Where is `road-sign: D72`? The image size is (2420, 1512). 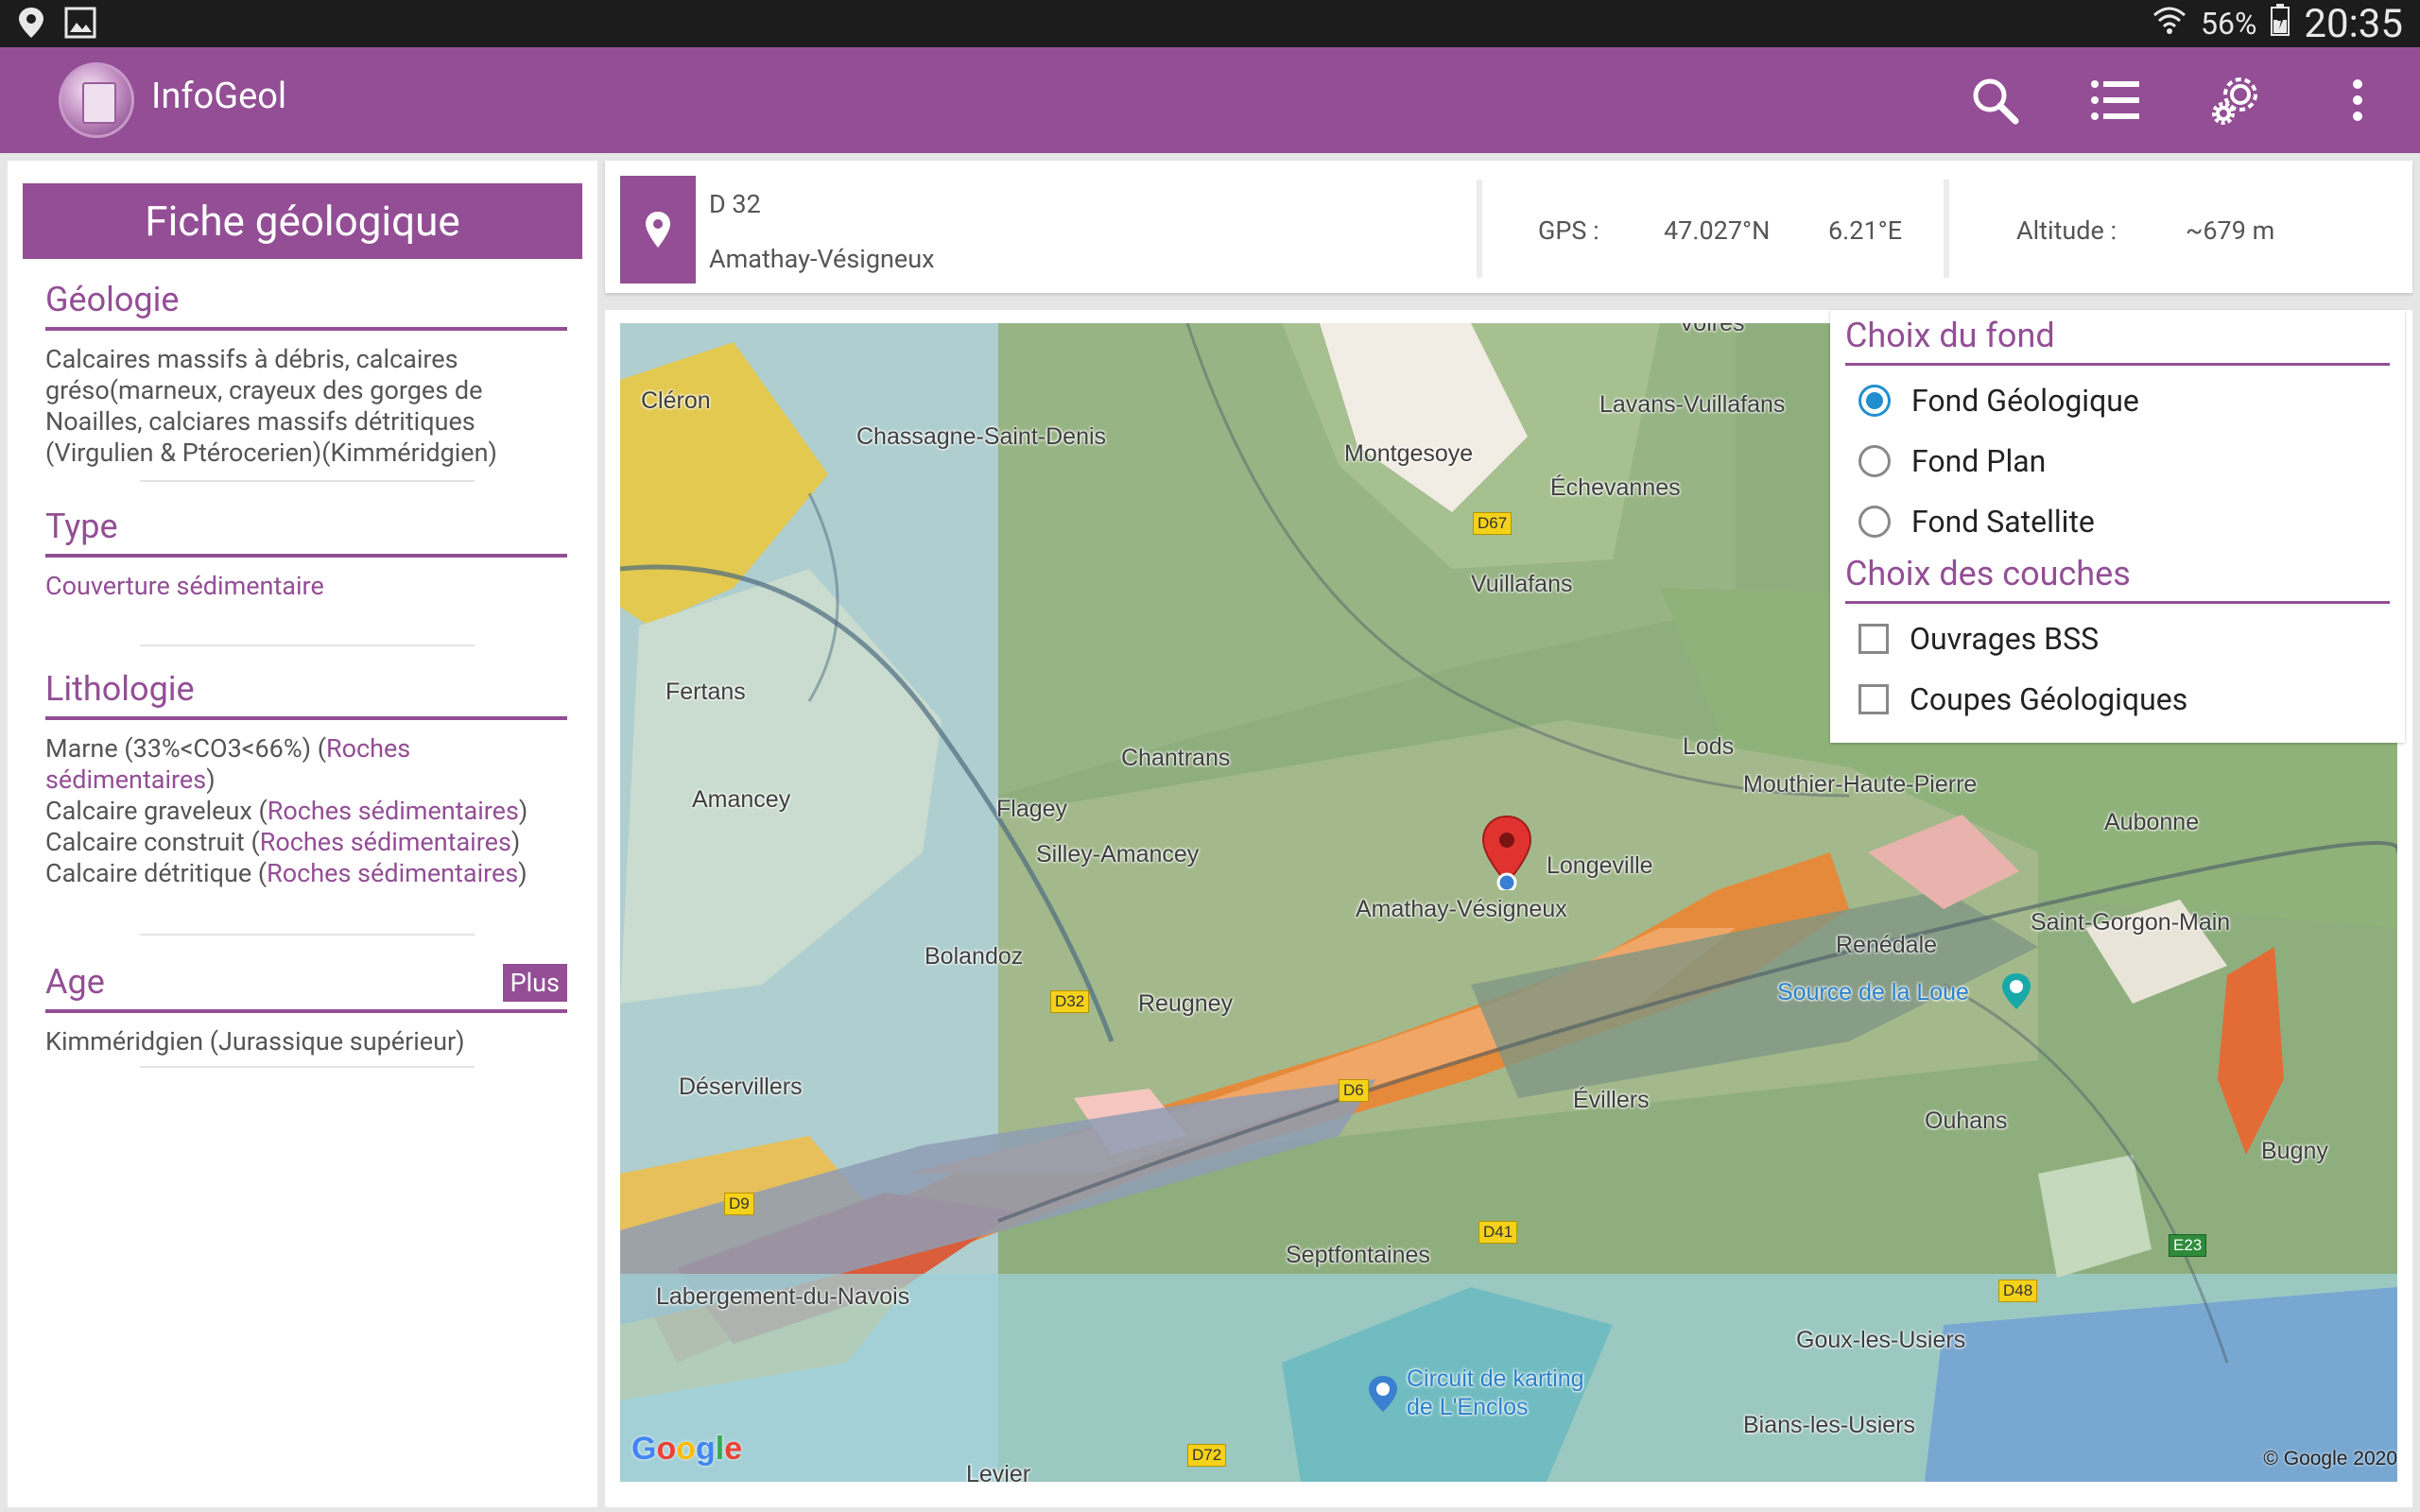 road-sign: D72 is located at coordinates (1207, 1455).